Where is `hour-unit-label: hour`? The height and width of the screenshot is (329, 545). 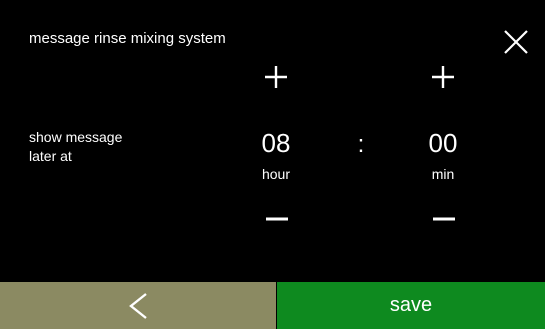
hour-unit-label: hour is located at coordinates (276, 174).